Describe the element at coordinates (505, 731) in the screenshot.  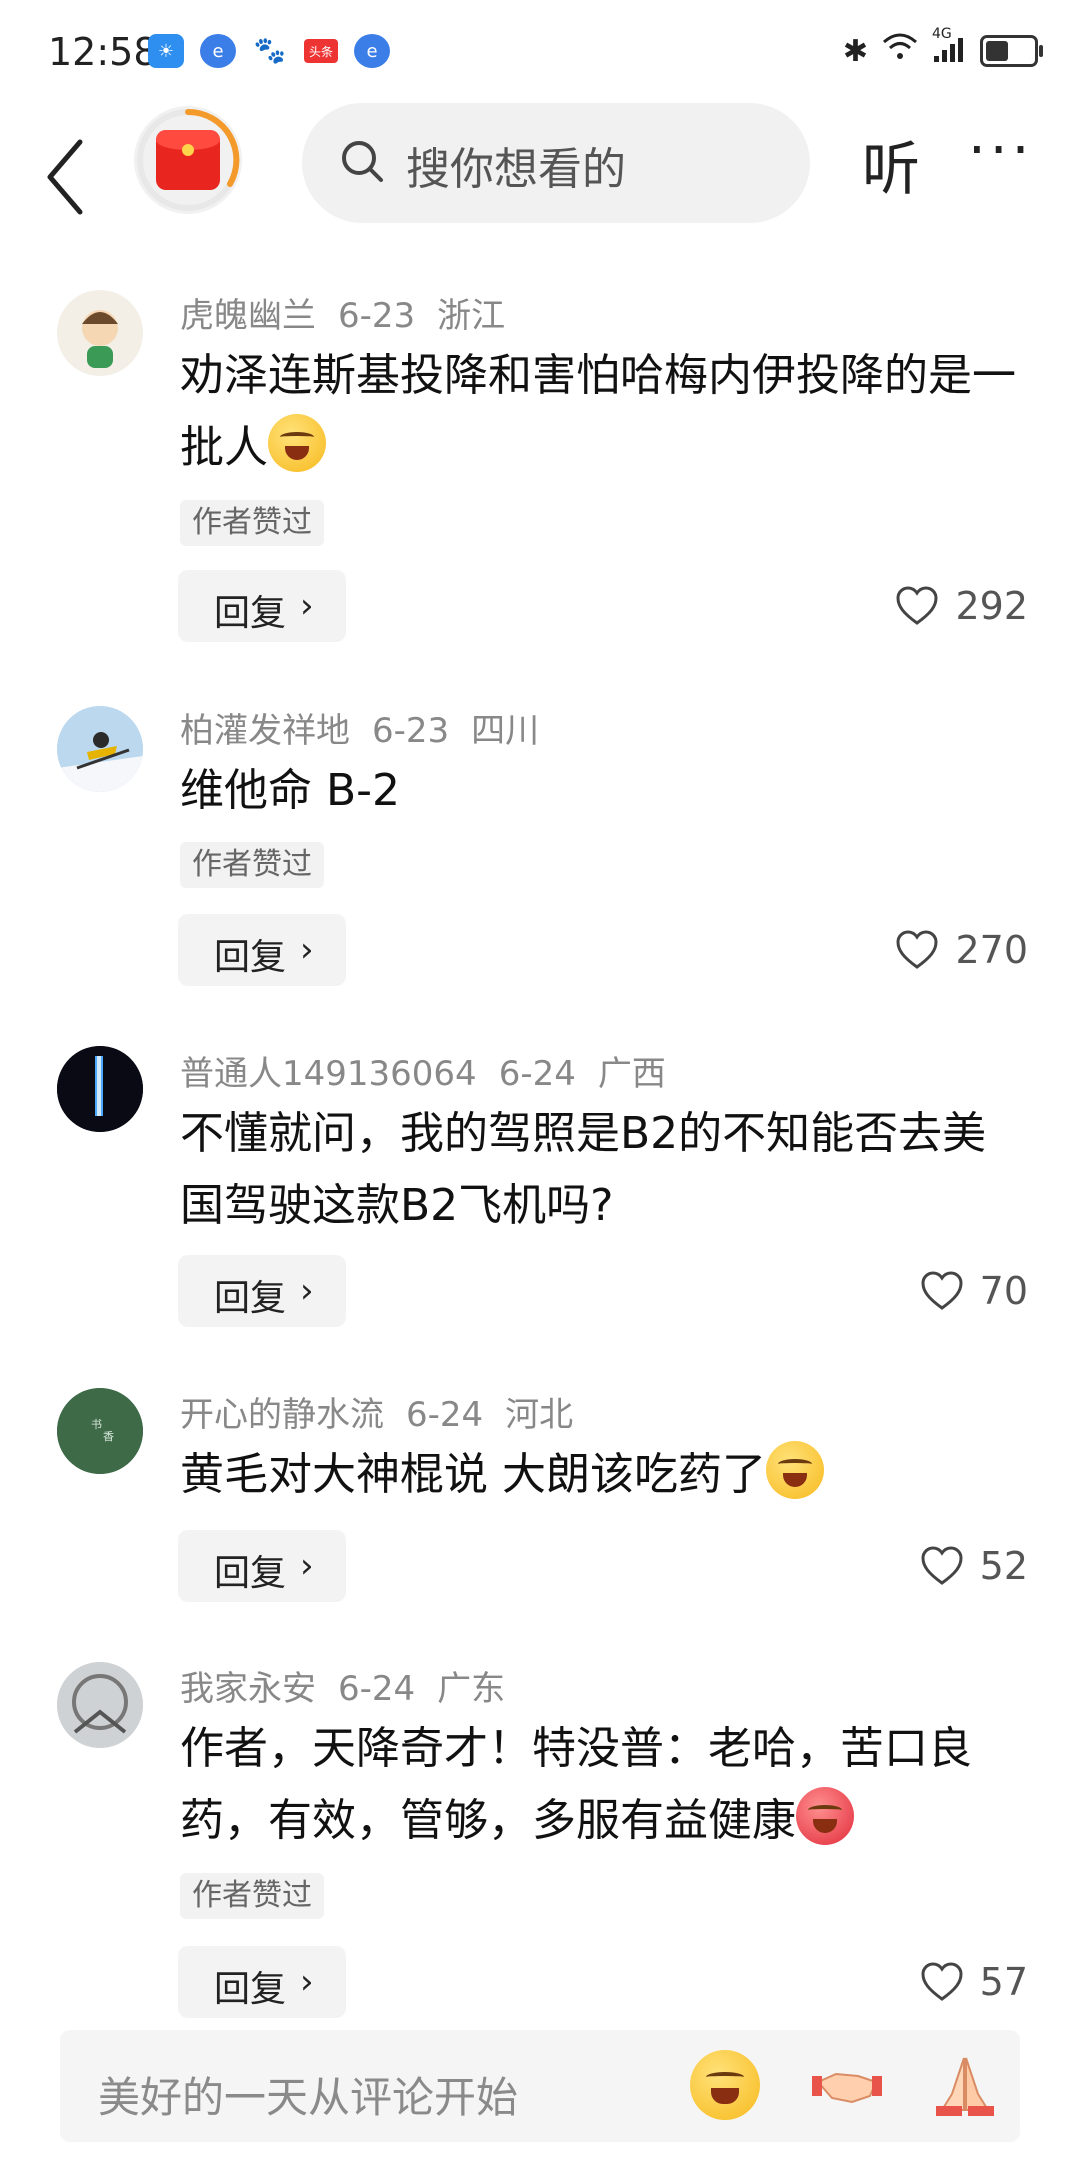
I see `comment-location: 四川` at that location.